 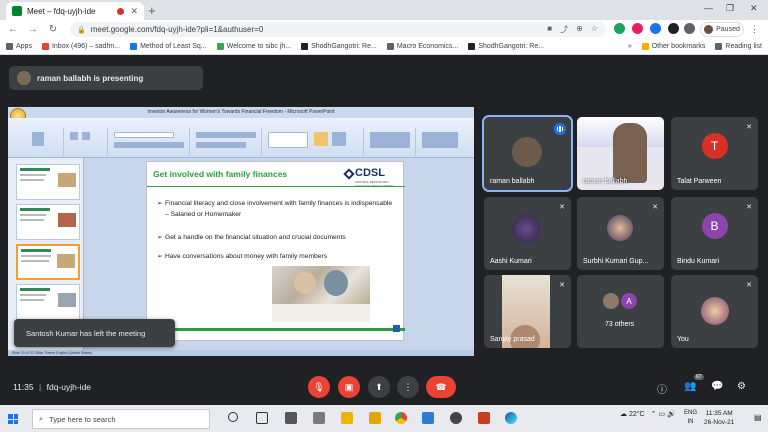 What do you see at coordinates (276, 329) in the screenshot?
I see `slide-footer-bar` at bounding box center [276, 329].